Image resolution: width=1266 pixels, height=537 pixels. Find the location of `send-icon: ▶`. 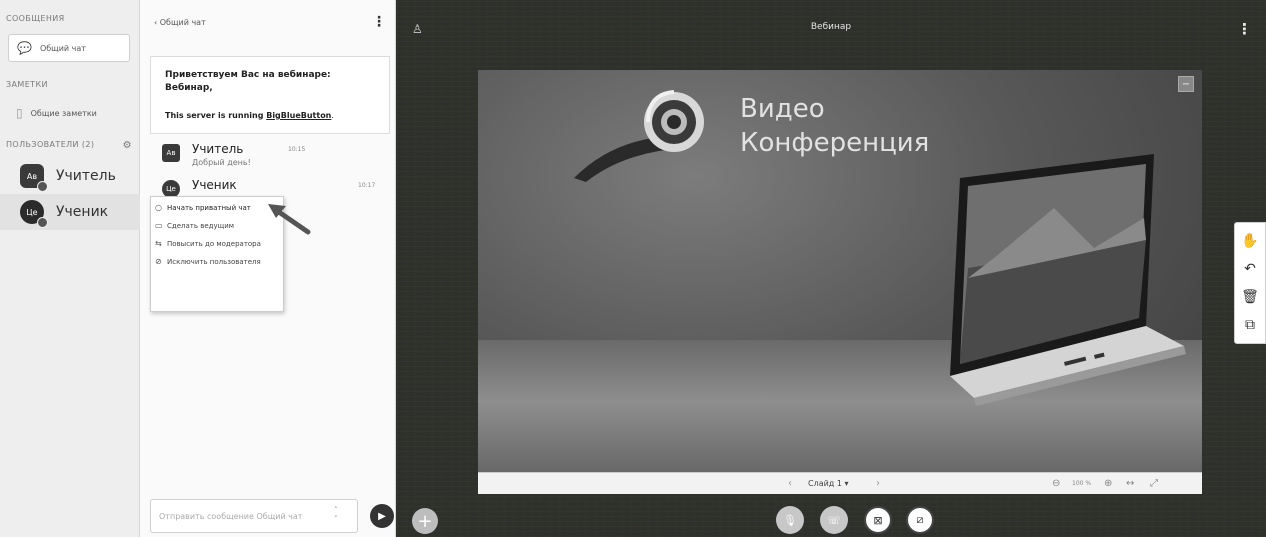

send-icon: ▶ is located at coordinates (382, 516).